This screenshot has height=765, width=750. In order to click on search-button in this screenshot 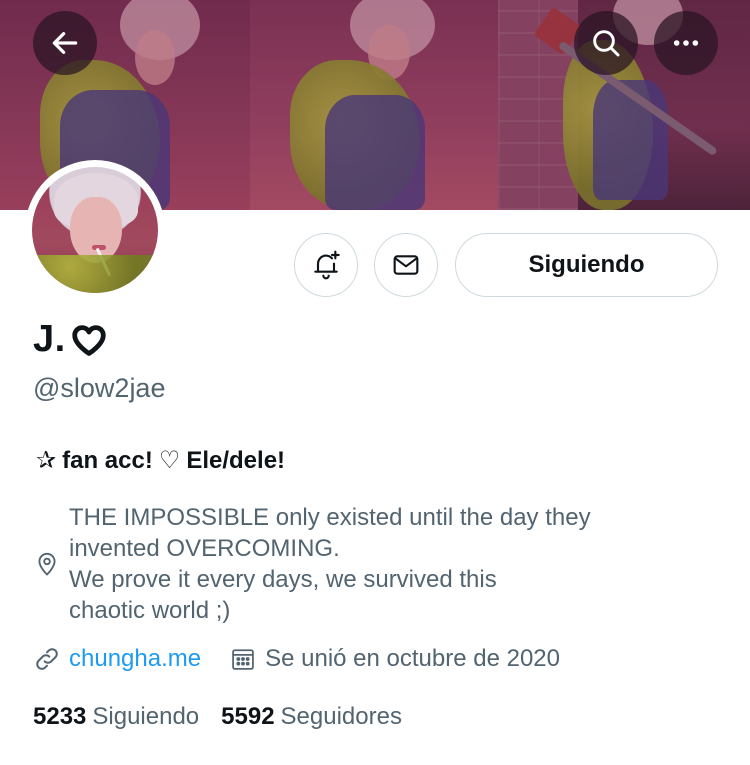, I will do `click(606, 43)`.